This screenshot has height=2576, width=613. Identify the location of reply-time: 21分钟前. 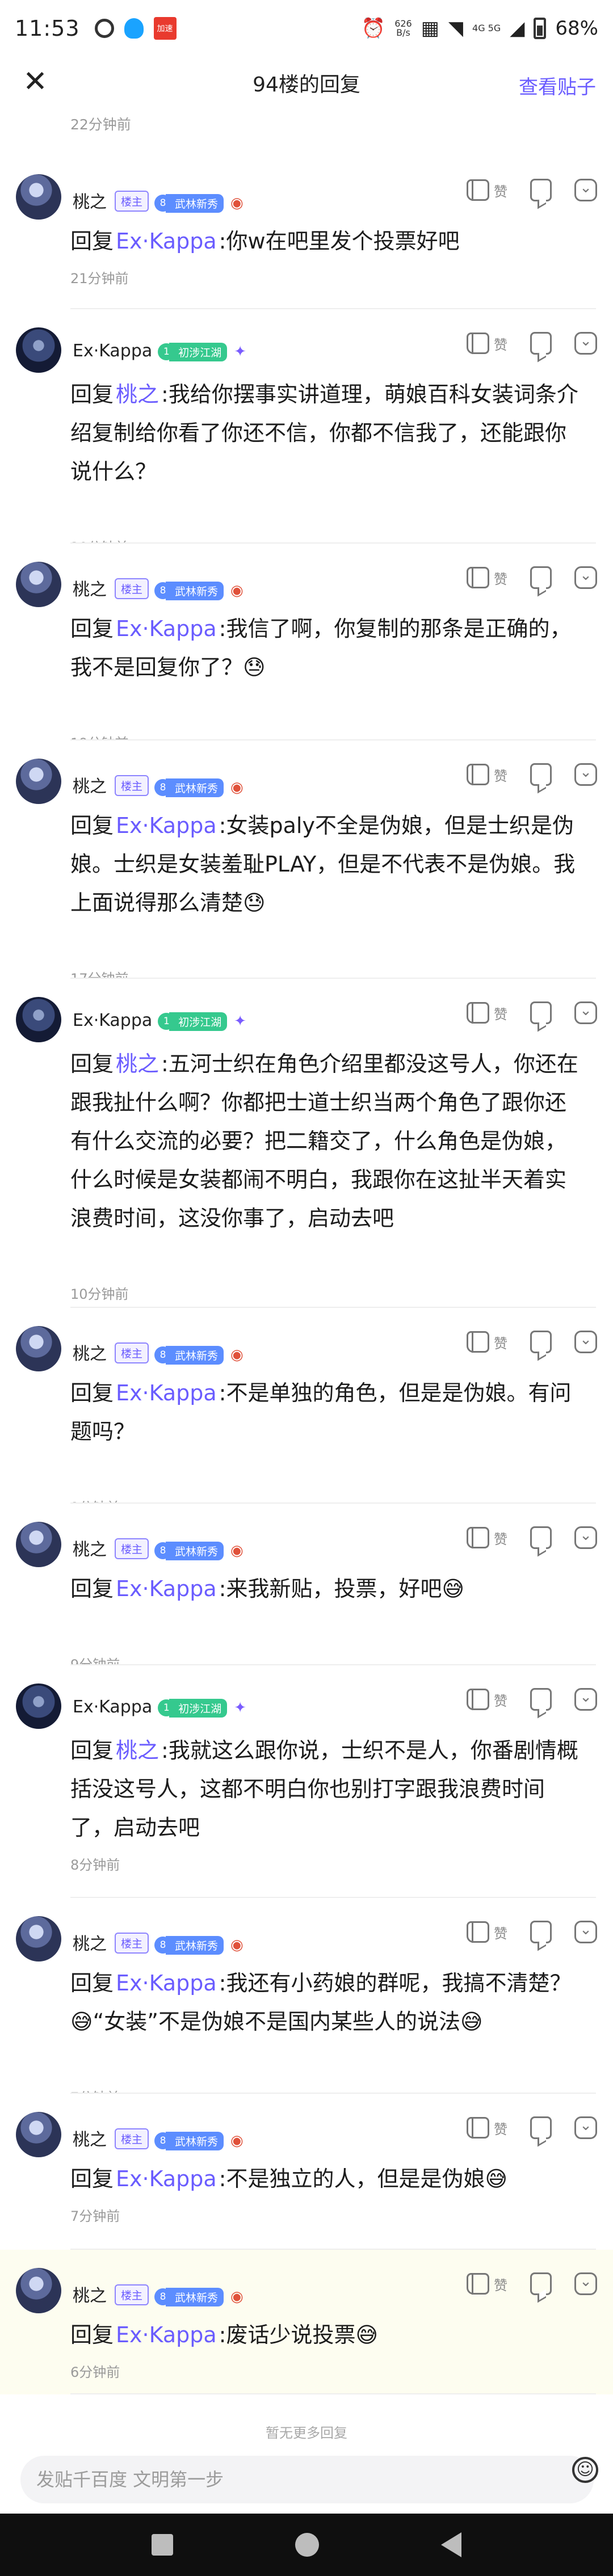
(99, 279).